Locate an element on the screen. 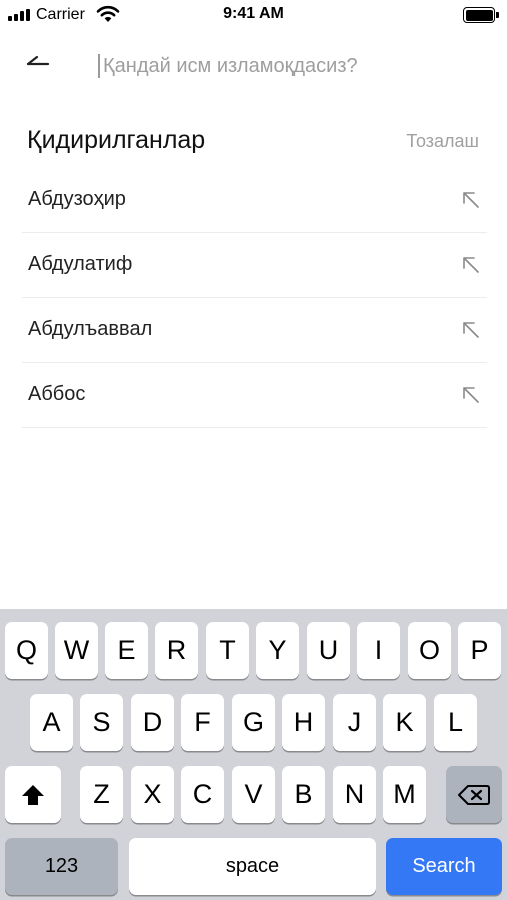  back-button is located at coordinates (39, 63).